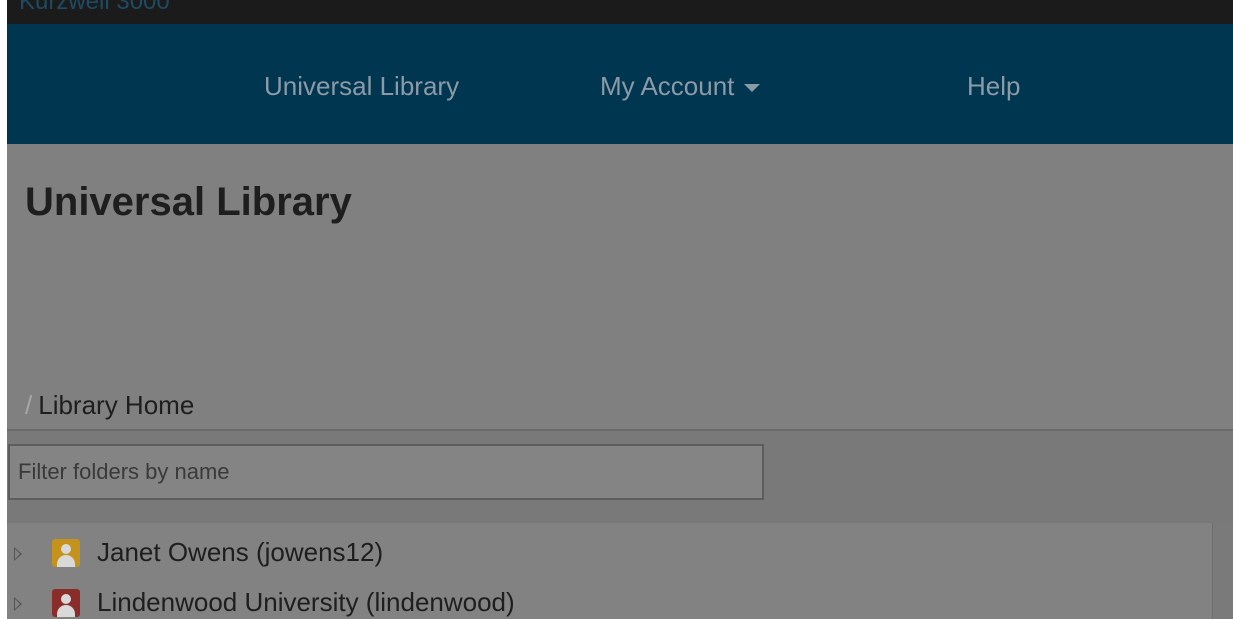 The width and height of the screenshot is (1233, 619). Describe the element at coordinates (667, 86) in the screenshot. I see `nav-my-account-label: My Account` at that location.